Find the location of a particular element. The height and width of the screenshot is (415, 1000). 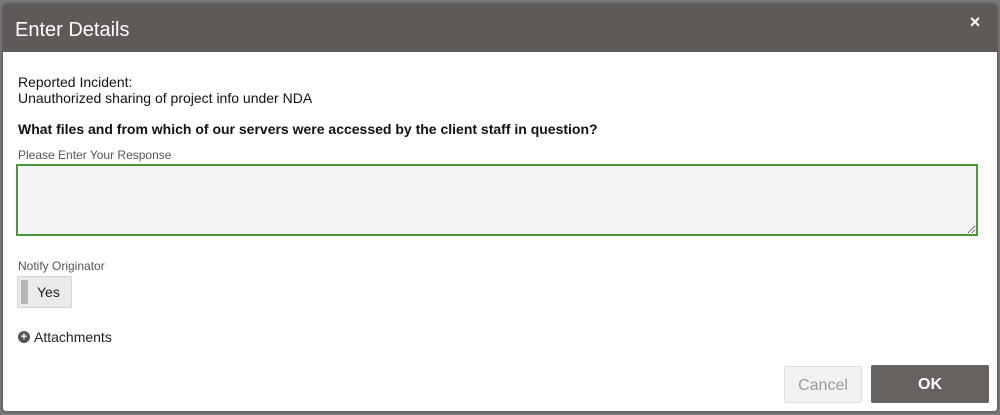

response-label: Please Enter Your Response is located at coordinates (95, 155).